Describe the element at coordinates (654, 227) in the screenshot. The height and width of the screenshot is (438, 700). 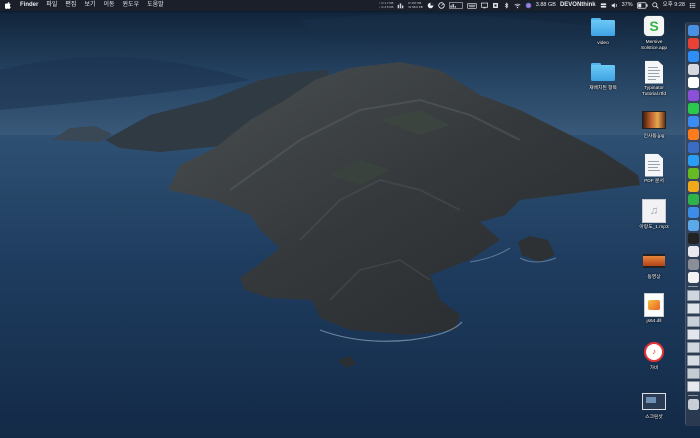
I see `desktop-item-label: 아랑도_1.mp3` at that location.